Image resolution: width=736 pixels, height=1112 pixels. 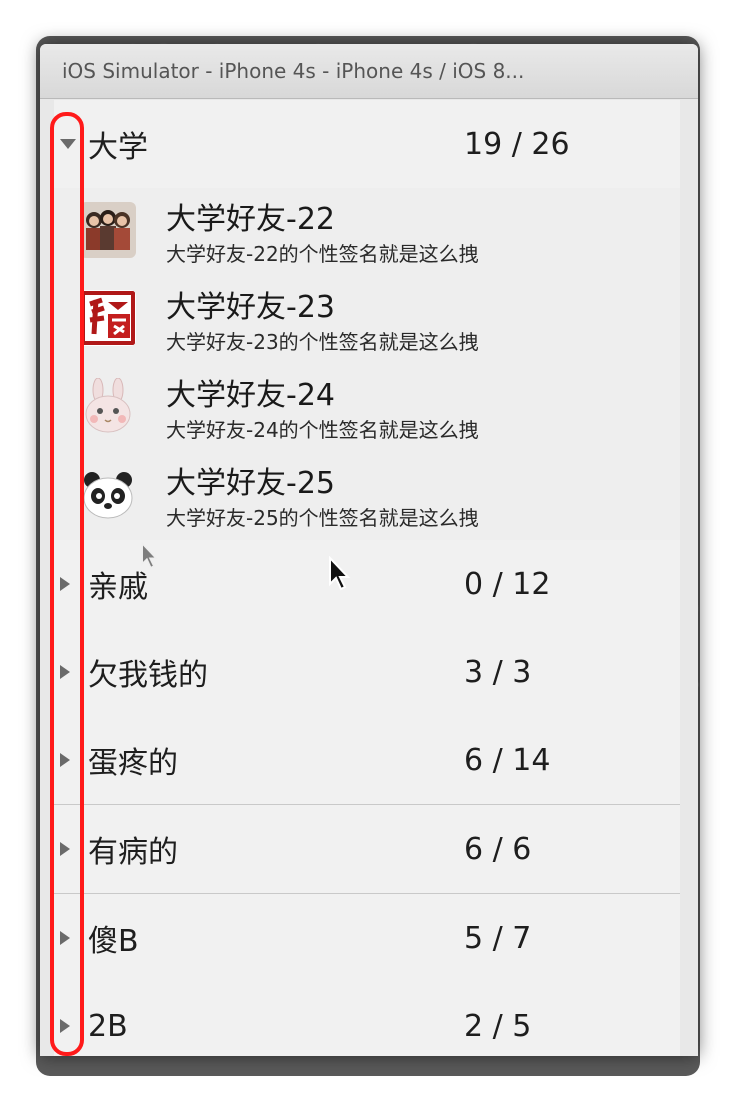 What do you see at coordinates (108, 230) in the screenshot?
I see `friends-group-avatar` at bounding box center [108, 230].